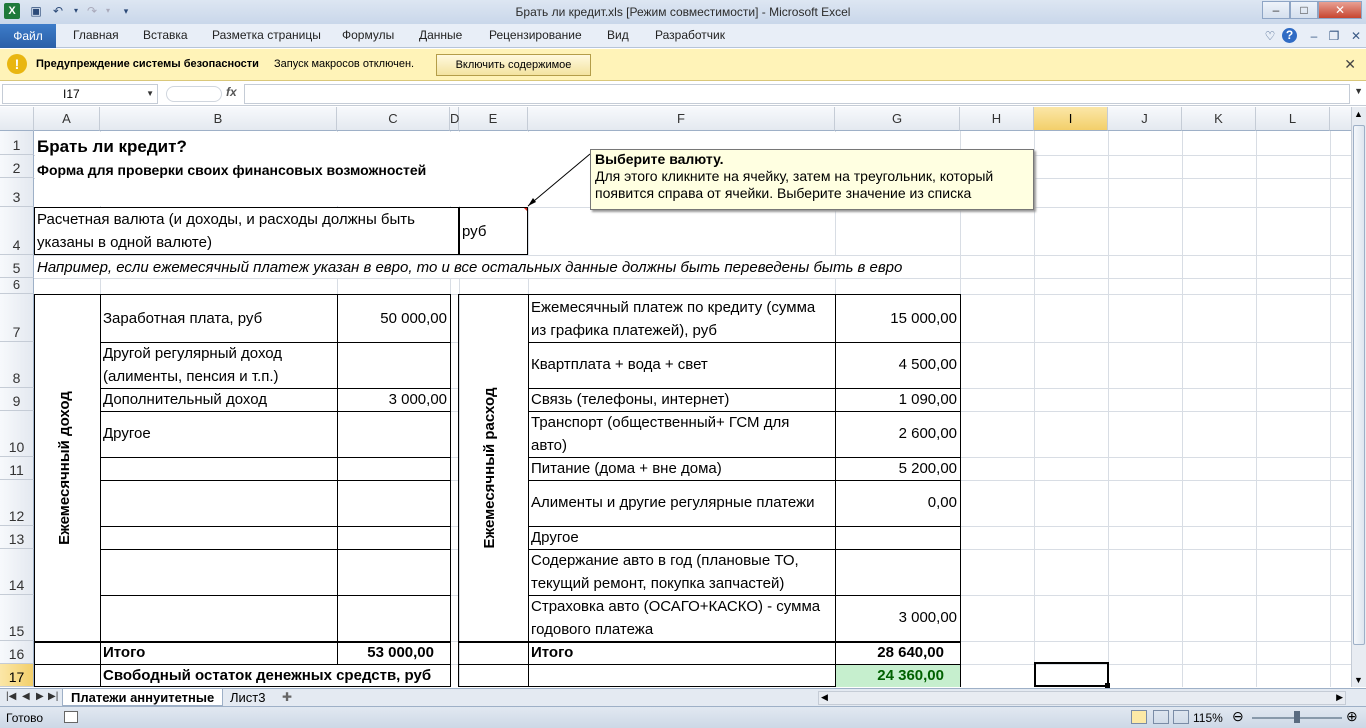 This screenshot has width=1366, height=728. What do you see at coordinates (897, 502) in the screenshot?
I see `expense-value-alimony: 0,00` at bounding box center [897, 502].